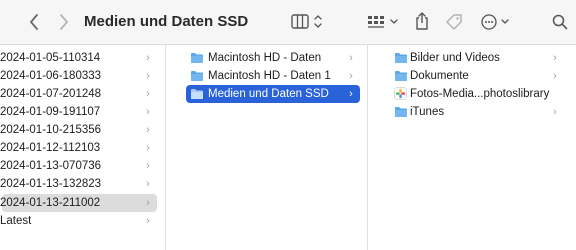  What do you see at coordinates (478, 112) in the screenshot?
I see `list-item: iTunes ›` at bounding box center [478, 112].